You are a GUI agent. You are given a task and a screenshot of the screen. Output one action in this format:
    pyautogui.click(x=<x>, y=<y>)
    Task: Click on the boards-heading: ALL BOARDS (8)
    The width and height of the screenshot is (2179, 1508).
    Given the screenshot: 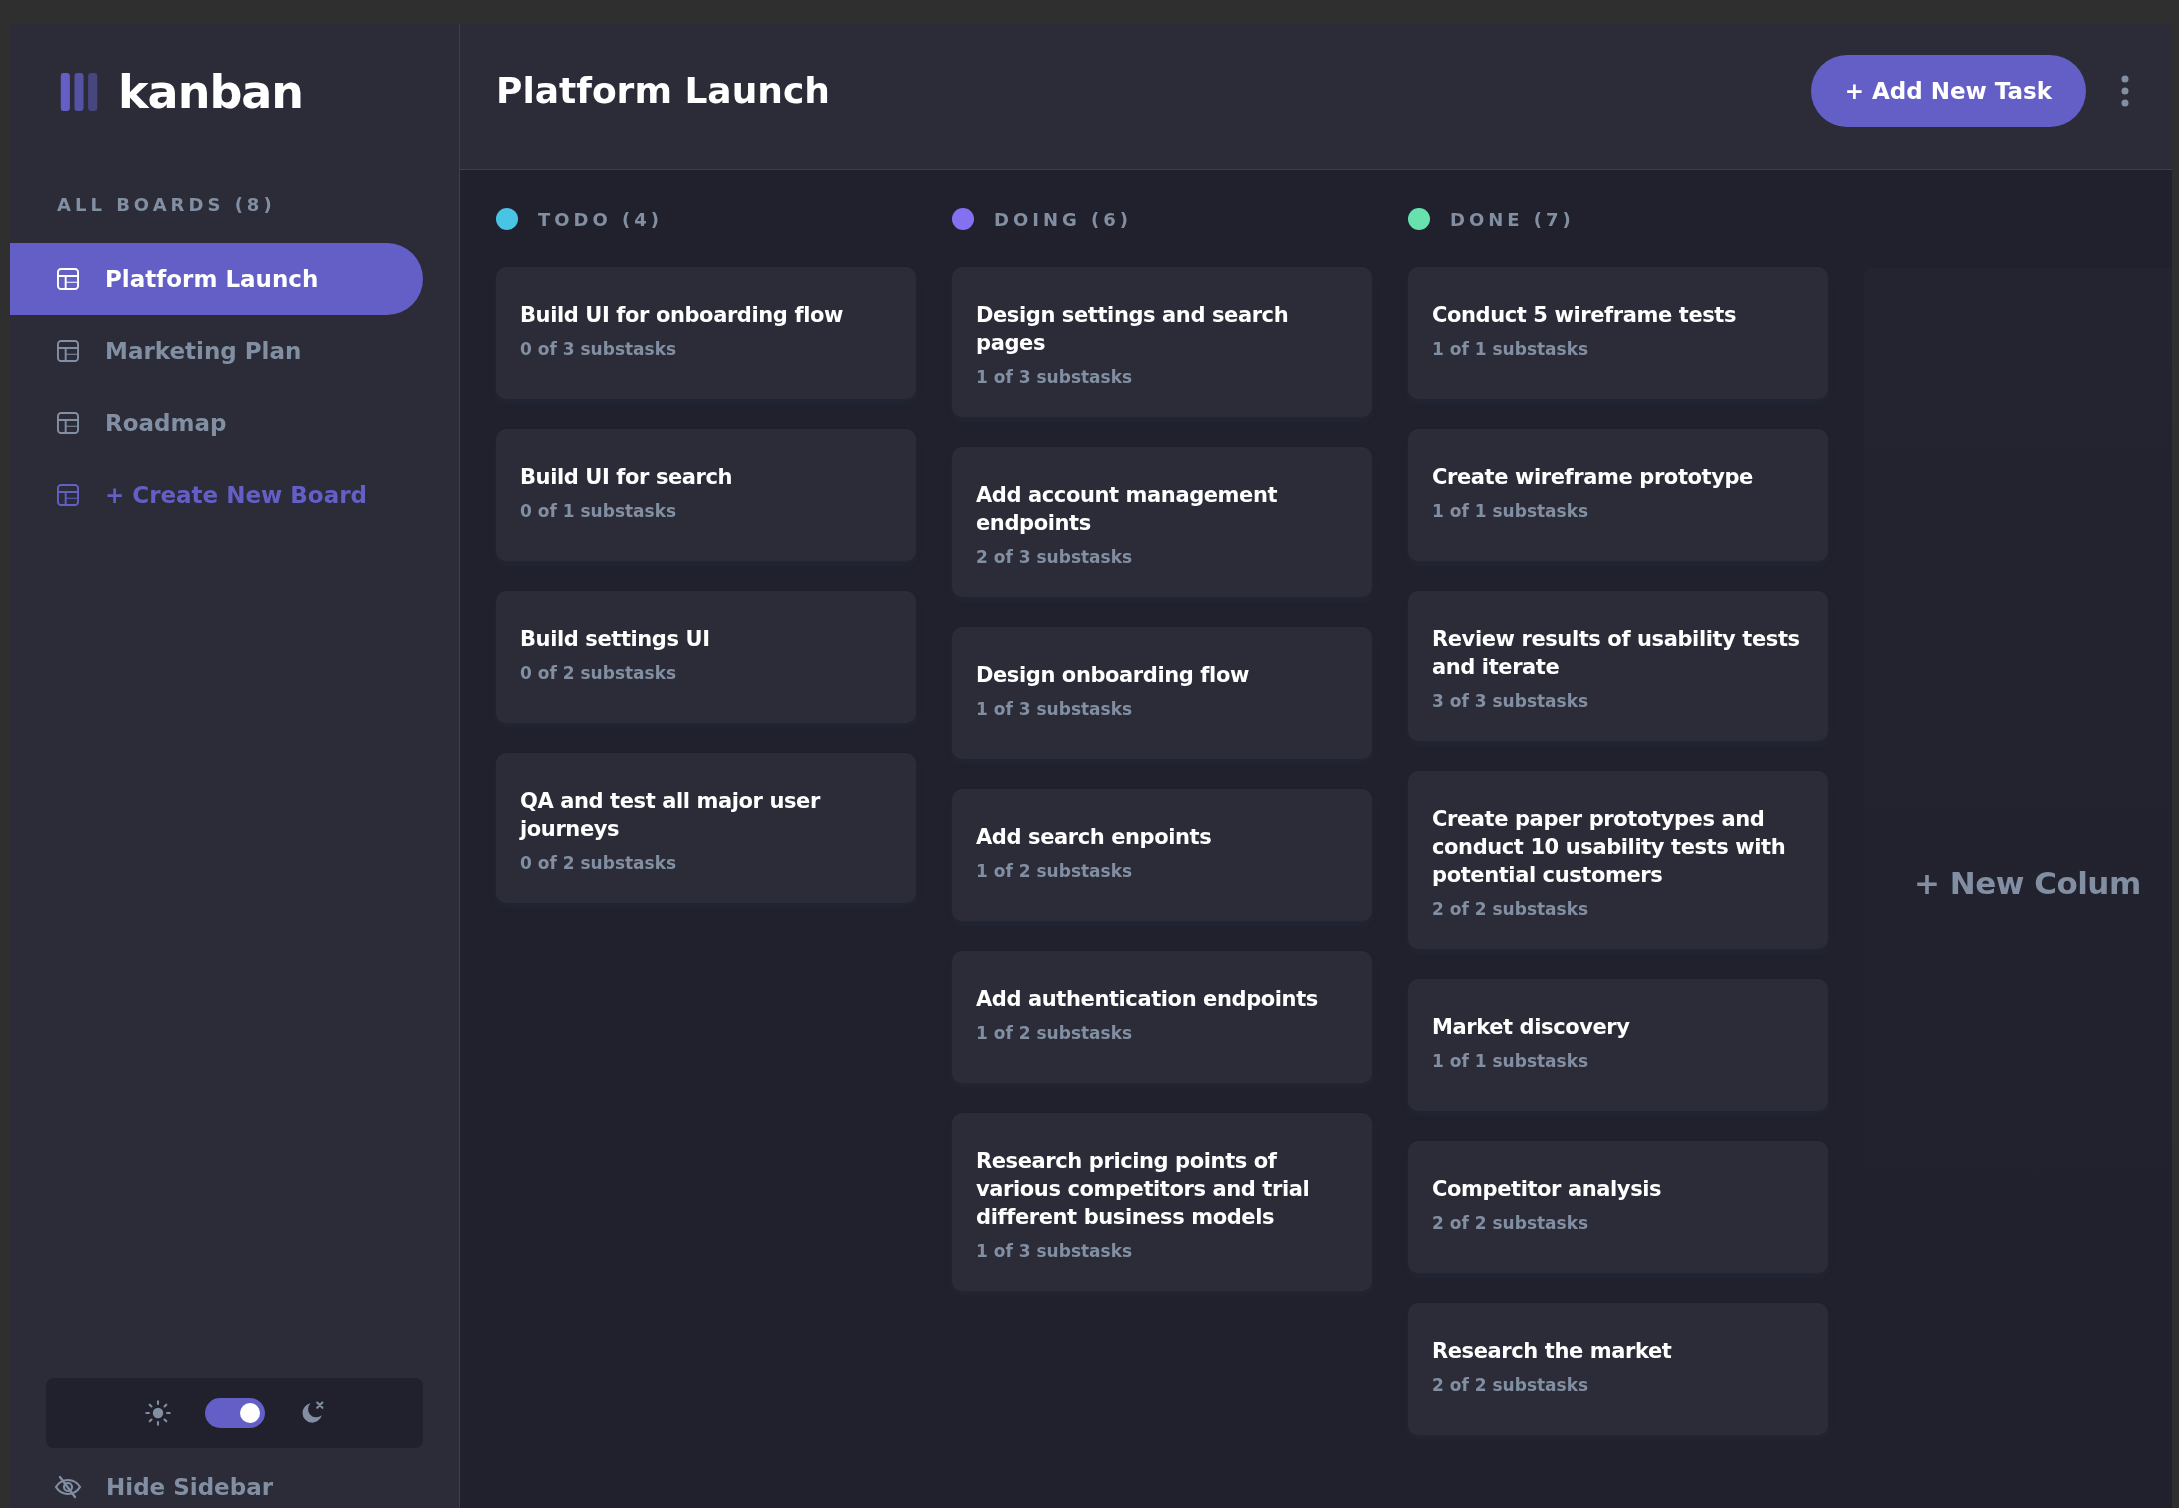 What is the action you would take?
    pyautogui.click(x=166, y=204)
    